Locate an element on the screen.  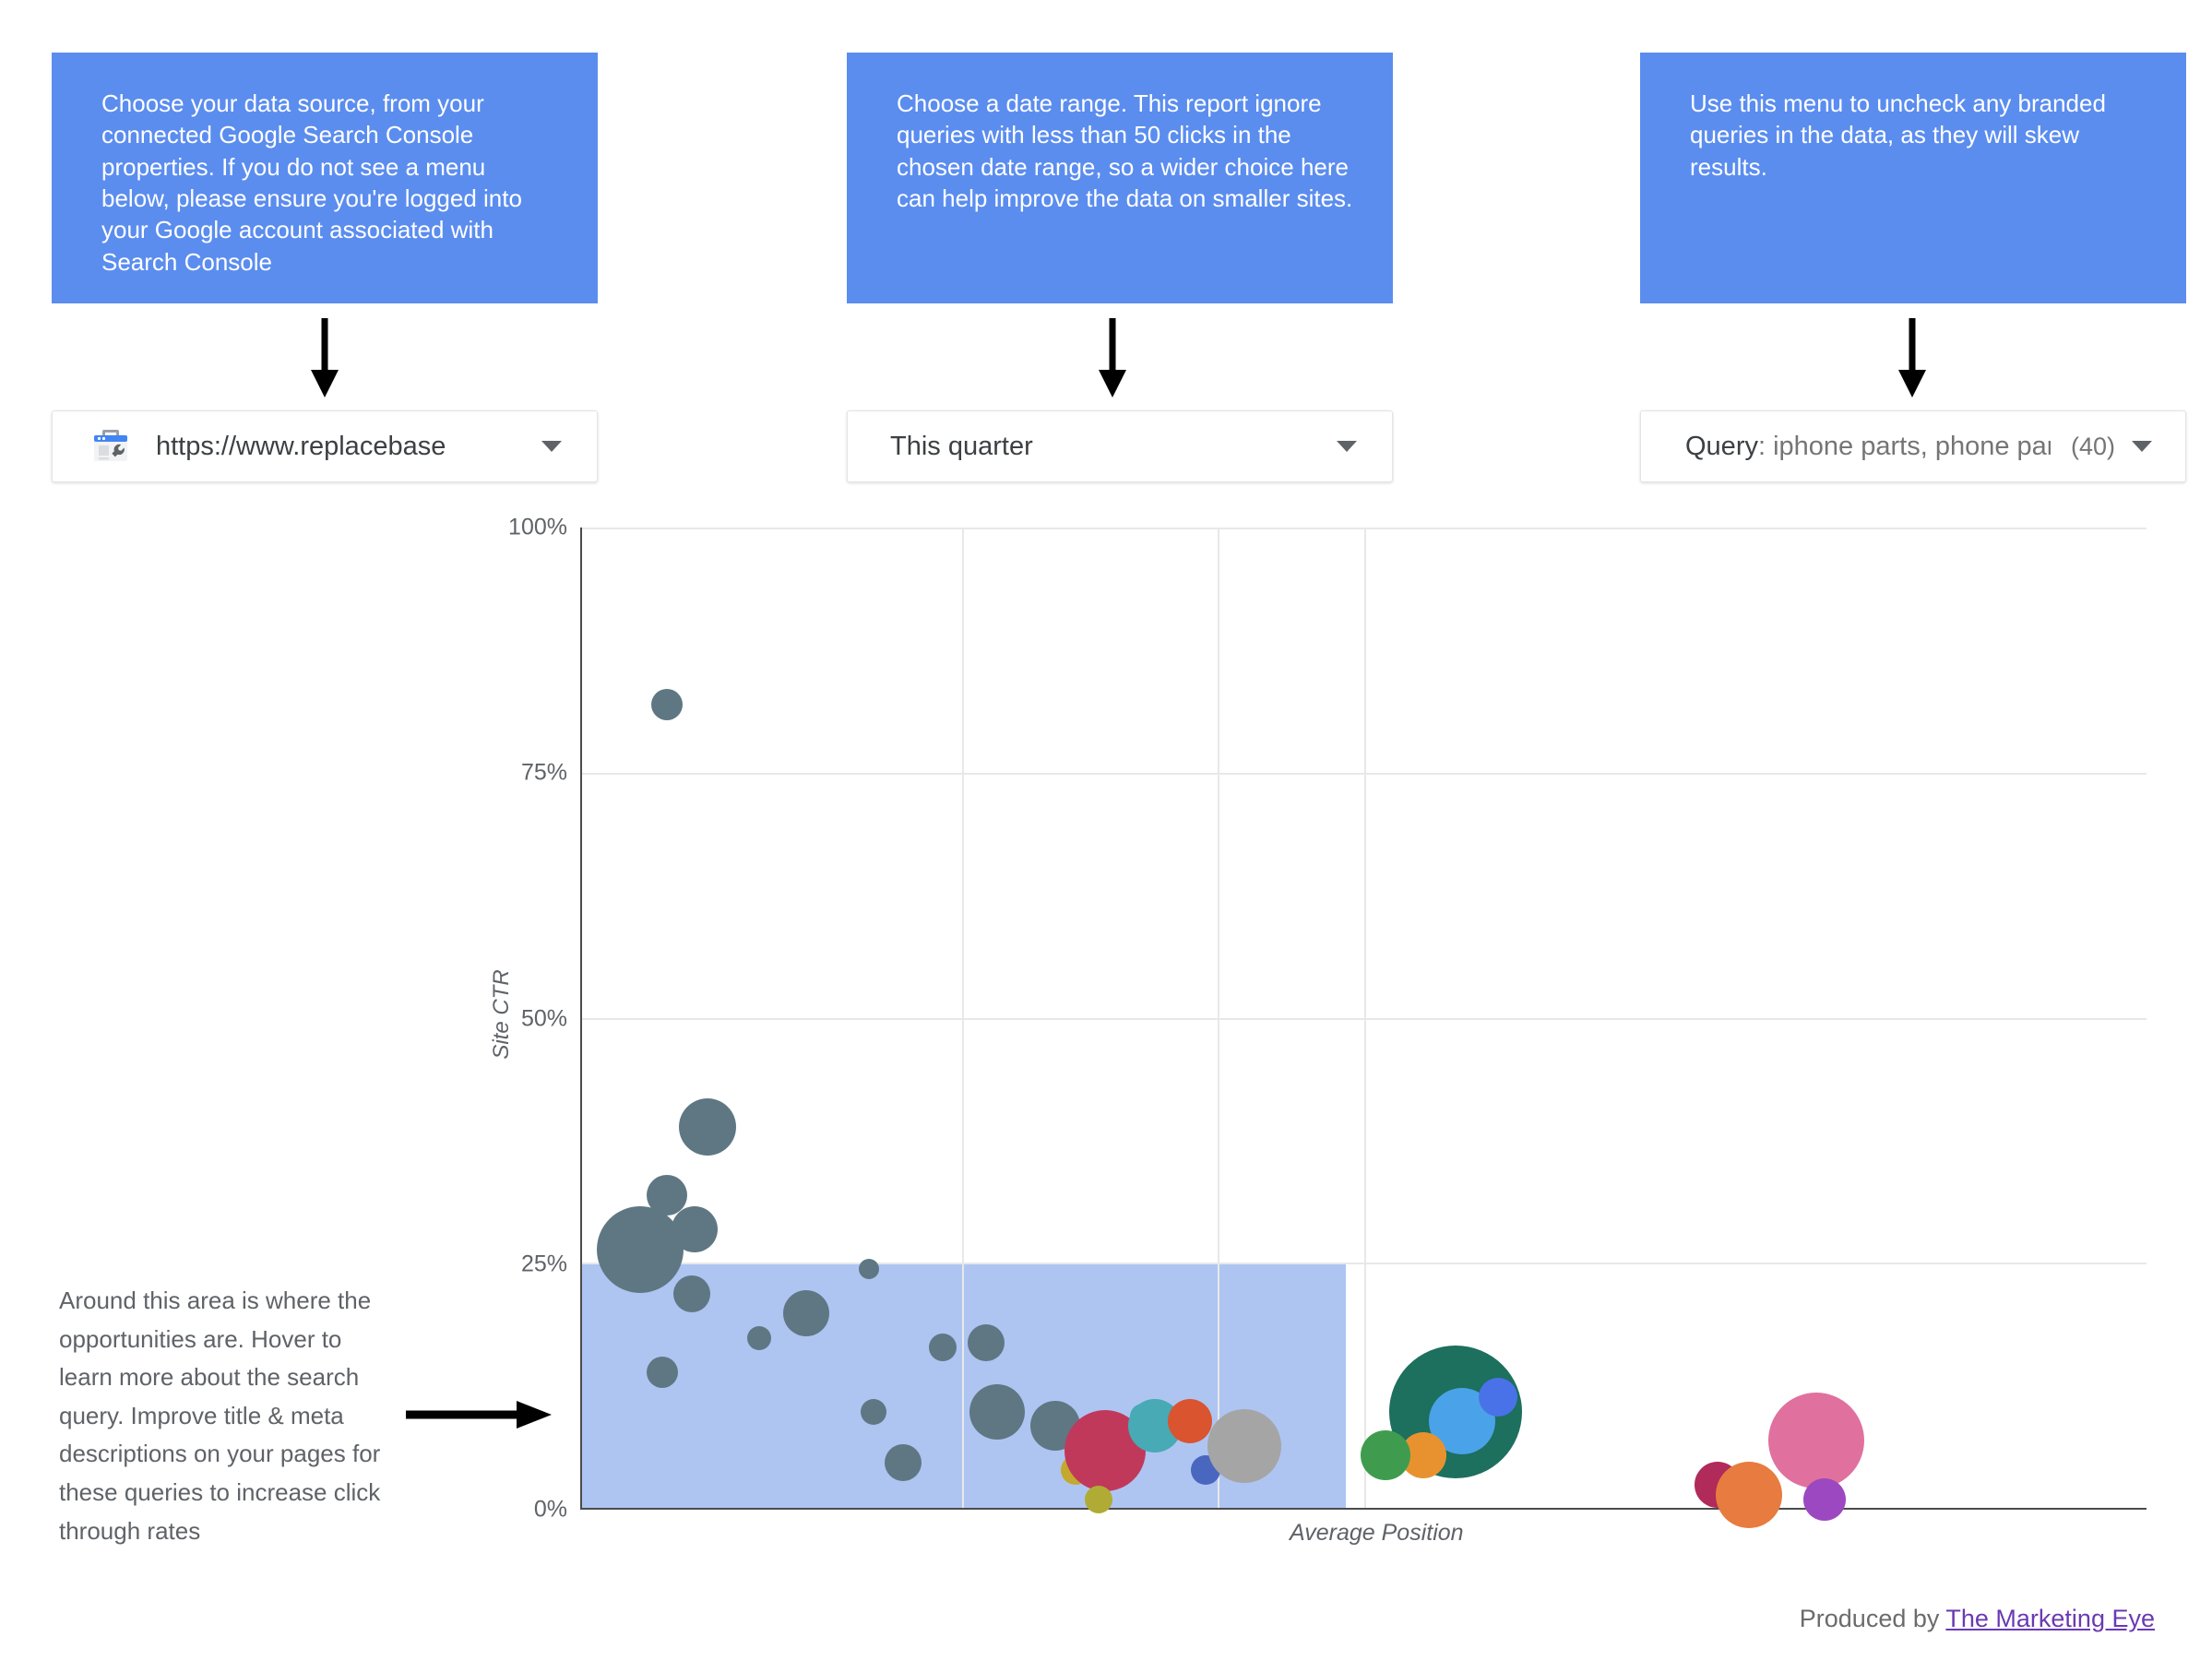
footer-credit: Produced by The Marketing Eye is located at coordinates (1977, 1619).